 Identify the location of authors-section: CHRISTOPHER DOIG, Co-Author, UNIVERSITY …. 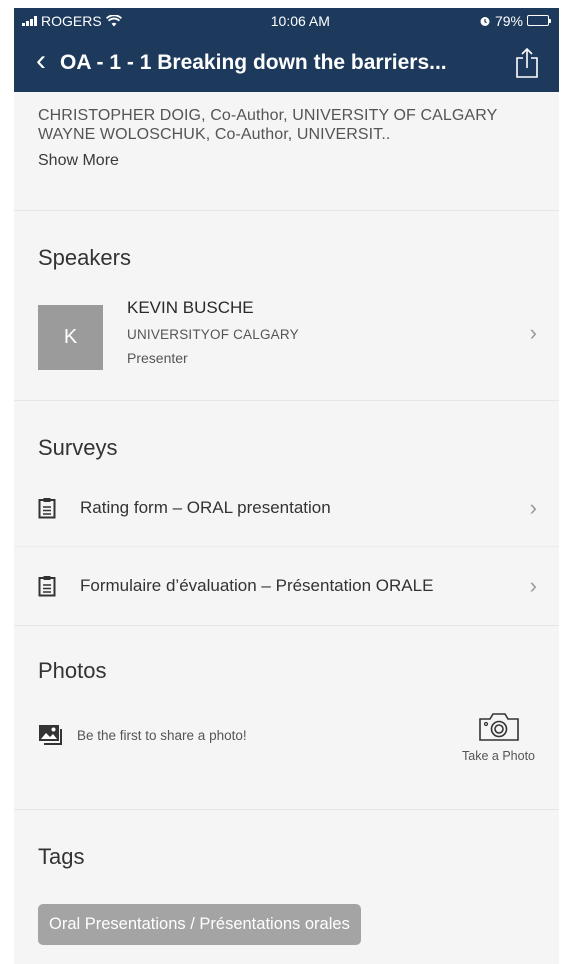
(286, 151).